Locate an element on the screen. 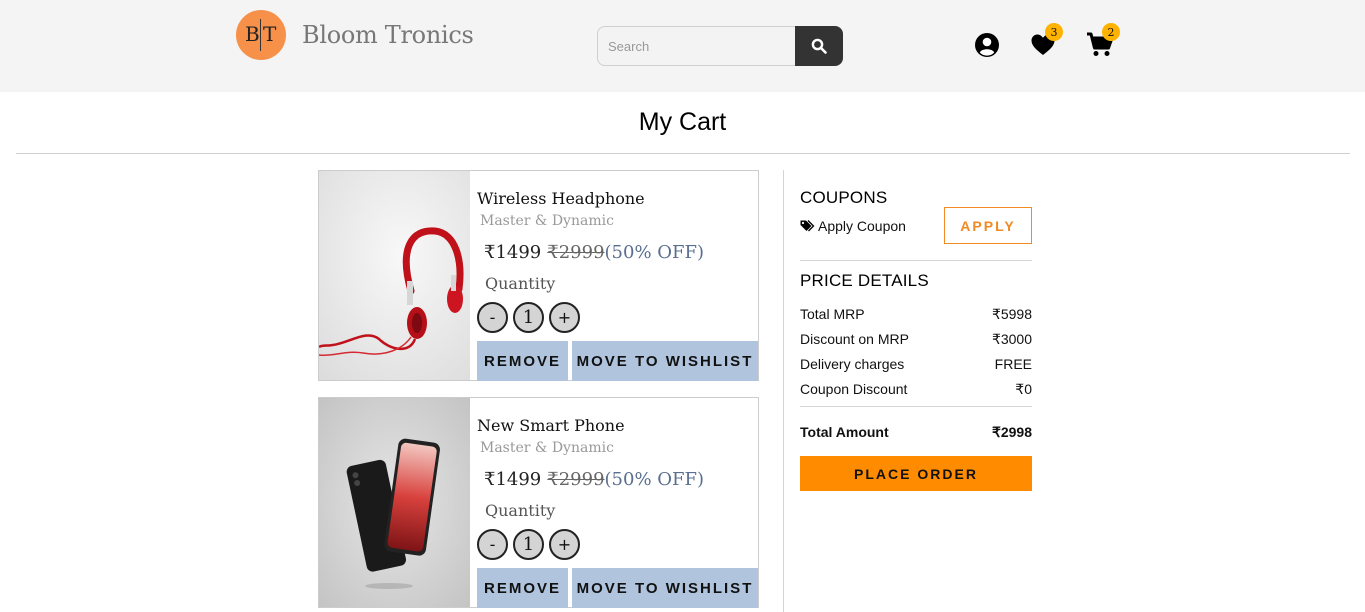 The image size is (1365, 612). user-icon is located at coordinates (987, 45).